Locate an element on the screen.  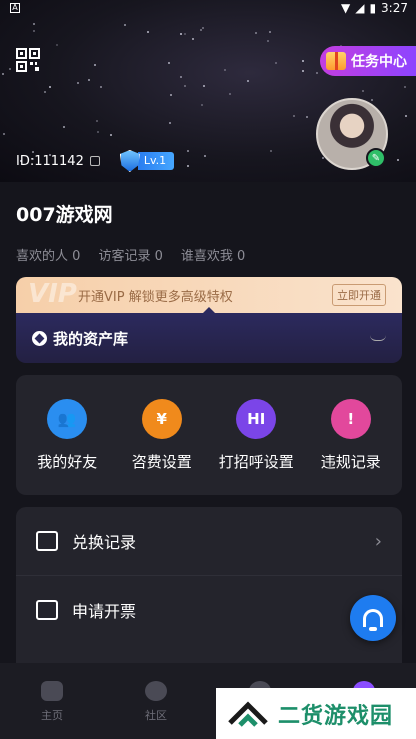
task-center-button: 任务中心 is located at coordinates (368, 61).